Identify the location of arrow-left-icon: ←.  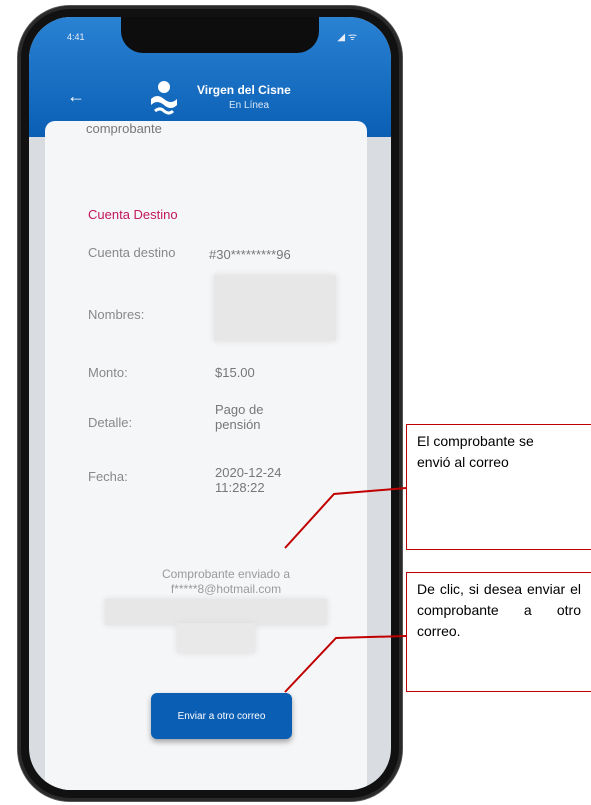
(76, 96).